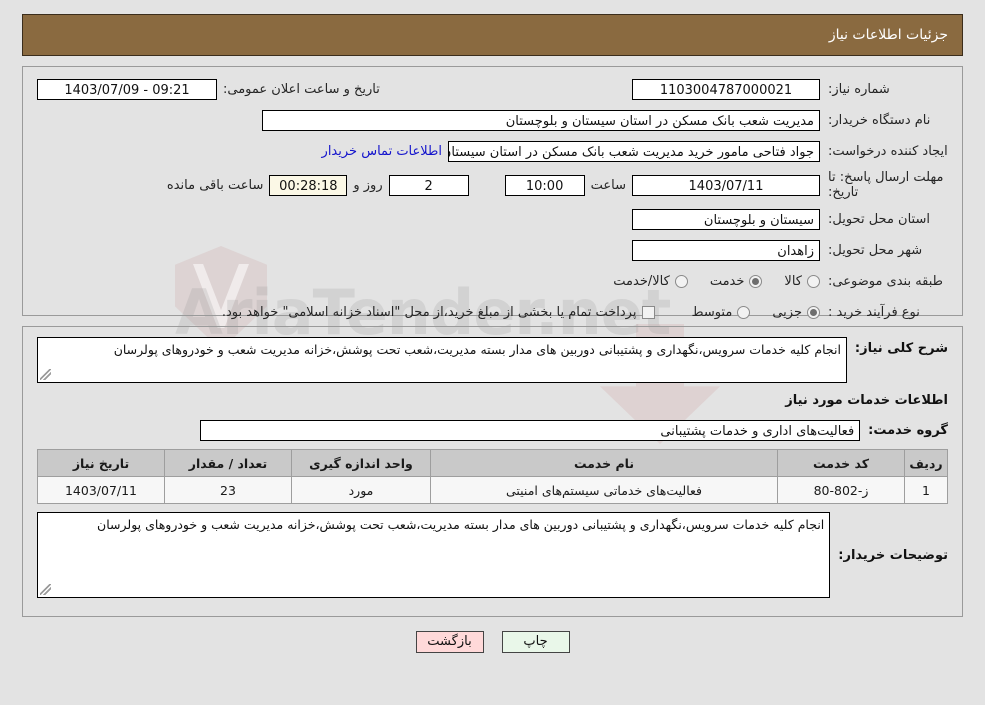  What do you see at coordinates (382, 151) in the screenshot?
I see `buyer-contact-link: اطلاعات تماس خریدار` at bounding box center [382, 151].